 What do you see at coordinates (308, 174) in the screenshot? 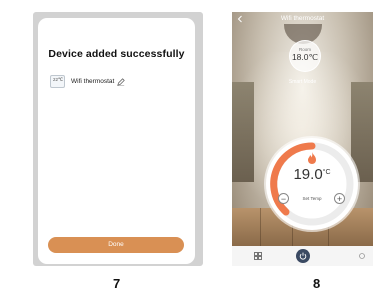
I see `set-temperature-value: 19.0` at bounding box center [308, 174].